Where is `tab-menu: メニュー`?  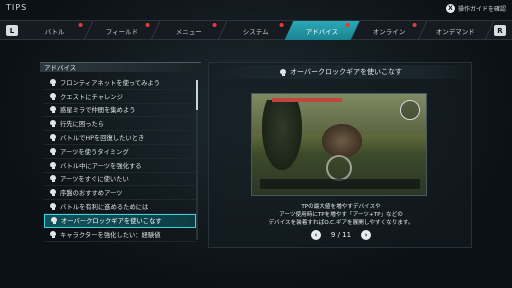
tab-menu: メニュー is located at coordinates (189, 30).